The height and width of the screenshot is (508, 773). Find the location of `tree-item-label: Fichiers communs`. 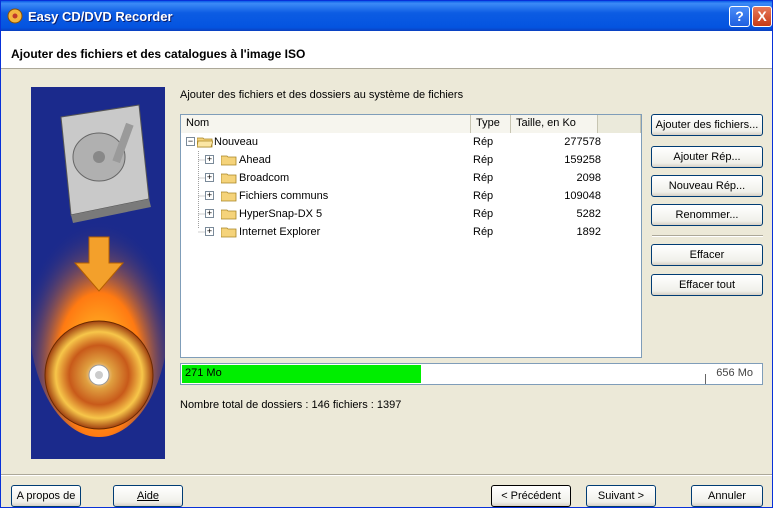

tree-item-label: Fichiers communs is located at coordinates (284, 196).